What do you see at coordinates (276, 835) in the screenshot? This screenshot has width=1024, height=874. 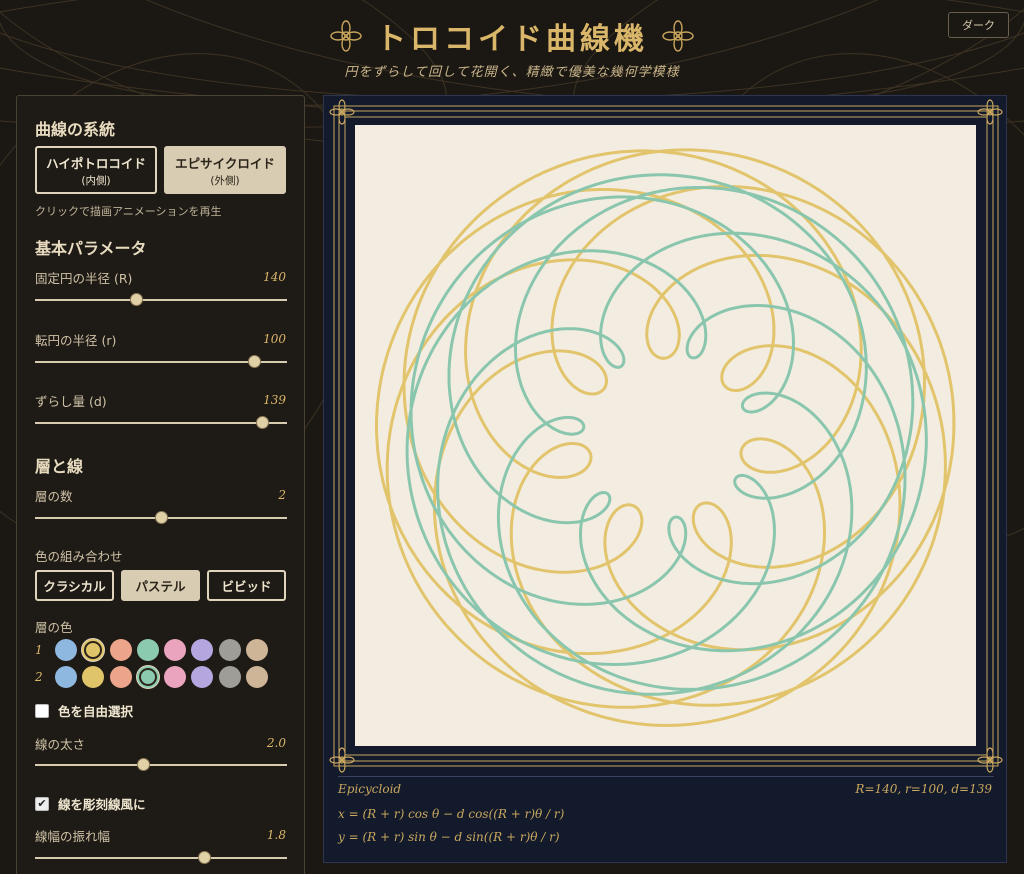 I see `amplitude-value: 1.8` at bounding box center [276, 835].